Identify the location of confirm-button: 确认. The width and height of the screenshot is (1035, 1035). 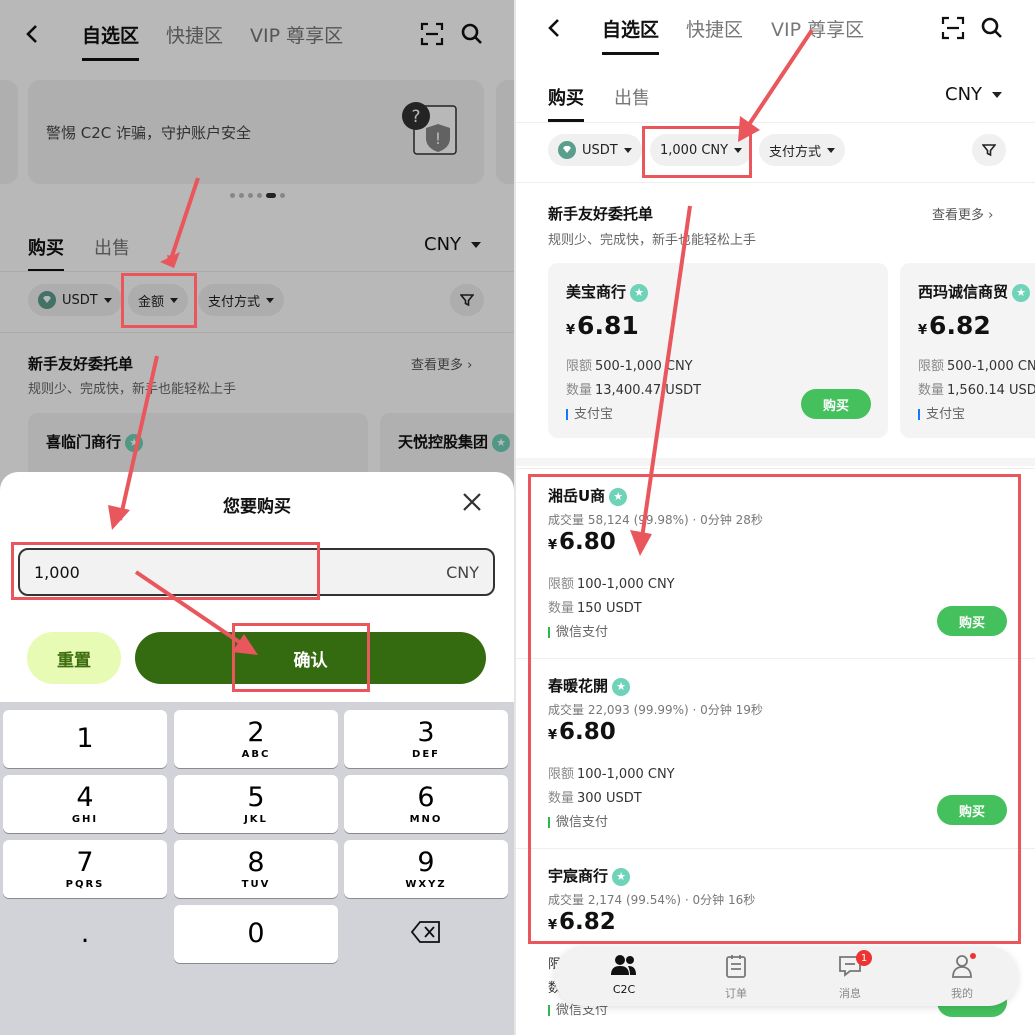
(310, 658).